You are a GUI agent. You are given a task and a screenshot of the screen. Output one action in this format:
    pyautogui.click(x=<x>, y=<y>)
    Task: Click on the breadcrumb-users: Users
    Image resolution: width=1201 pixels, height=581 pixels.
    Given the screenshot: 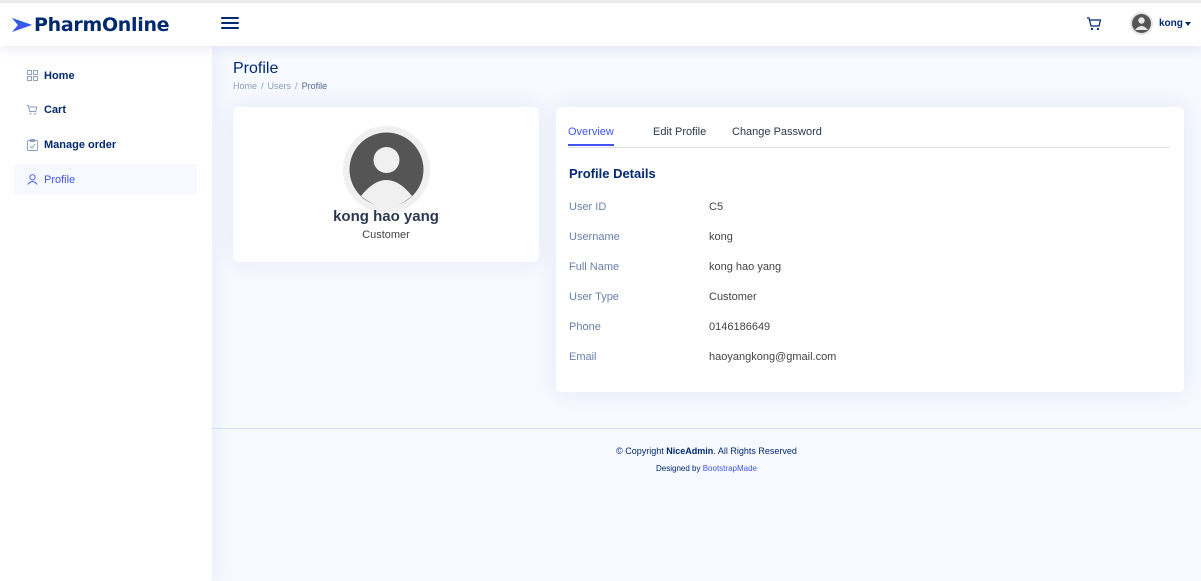 What is the action you would take?
    pyautogui.click(x=280, y=86)
    